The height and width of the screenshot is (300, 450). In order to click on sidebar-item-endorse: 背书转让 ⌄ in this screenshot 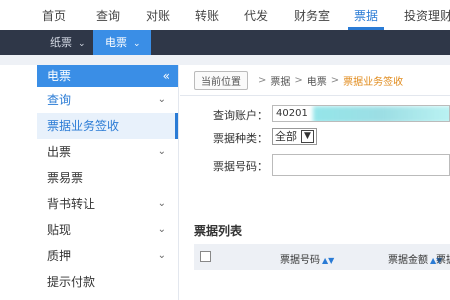, I will do `click(107, 204)`.